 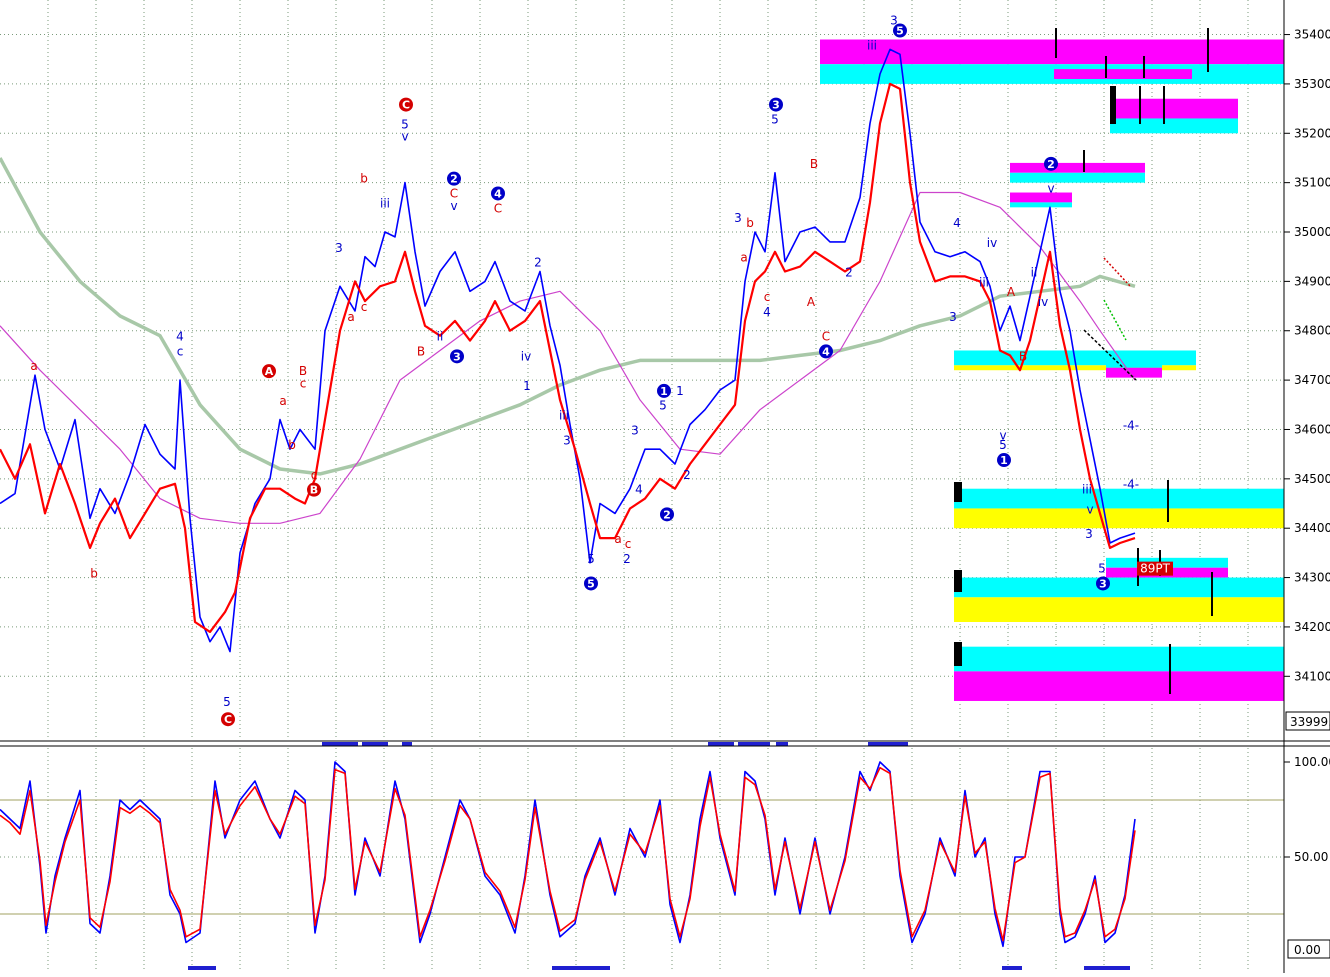 What do you see at coordinates (1312, 528) in the screenshot?
I see `y-tick-label: 34400` at bounding box center [1312, 528].